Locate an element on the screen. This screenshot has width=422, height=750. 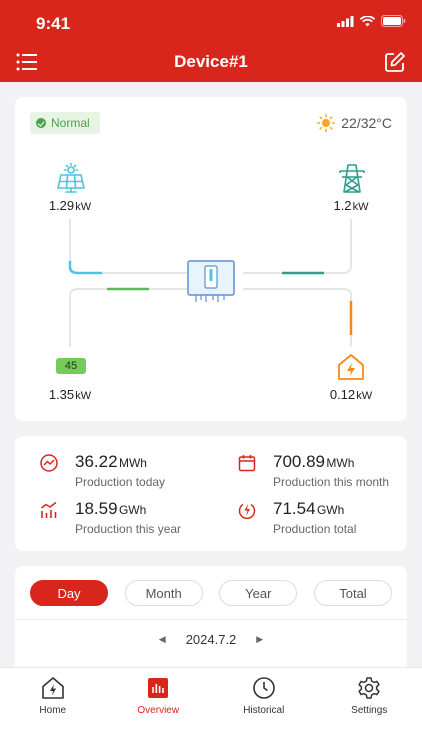
grid-tower-icon is located at coordinates (352, 178).